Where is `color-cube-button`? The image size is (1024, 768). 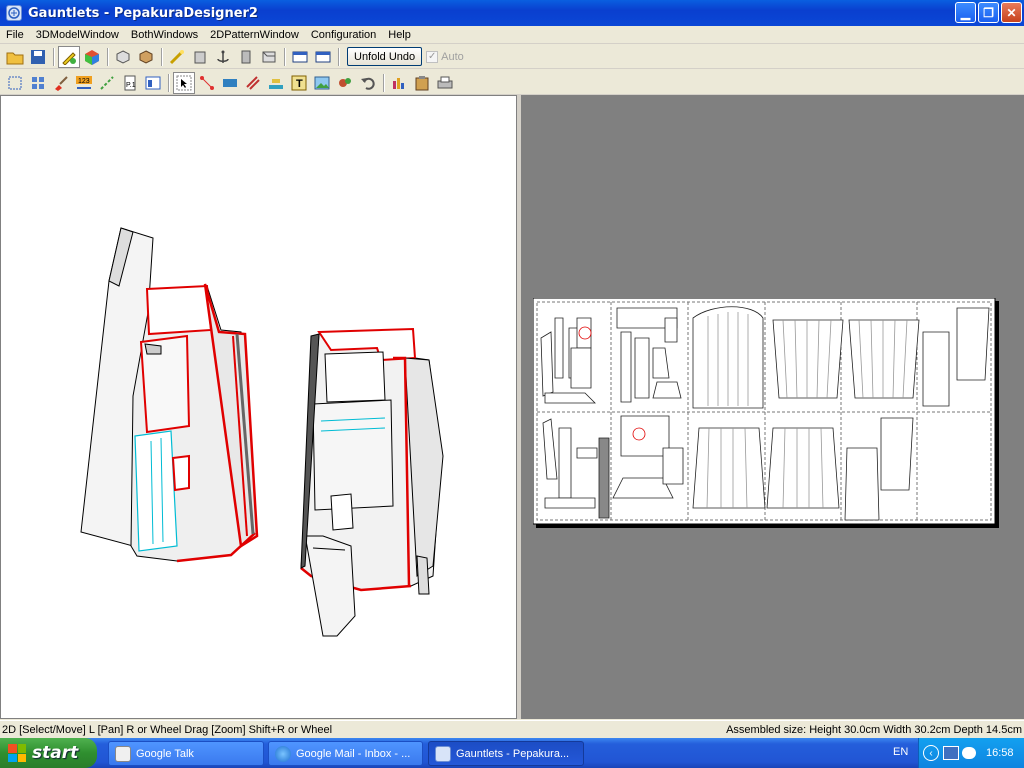
color-cube-button is located at coordinates (92, 57).